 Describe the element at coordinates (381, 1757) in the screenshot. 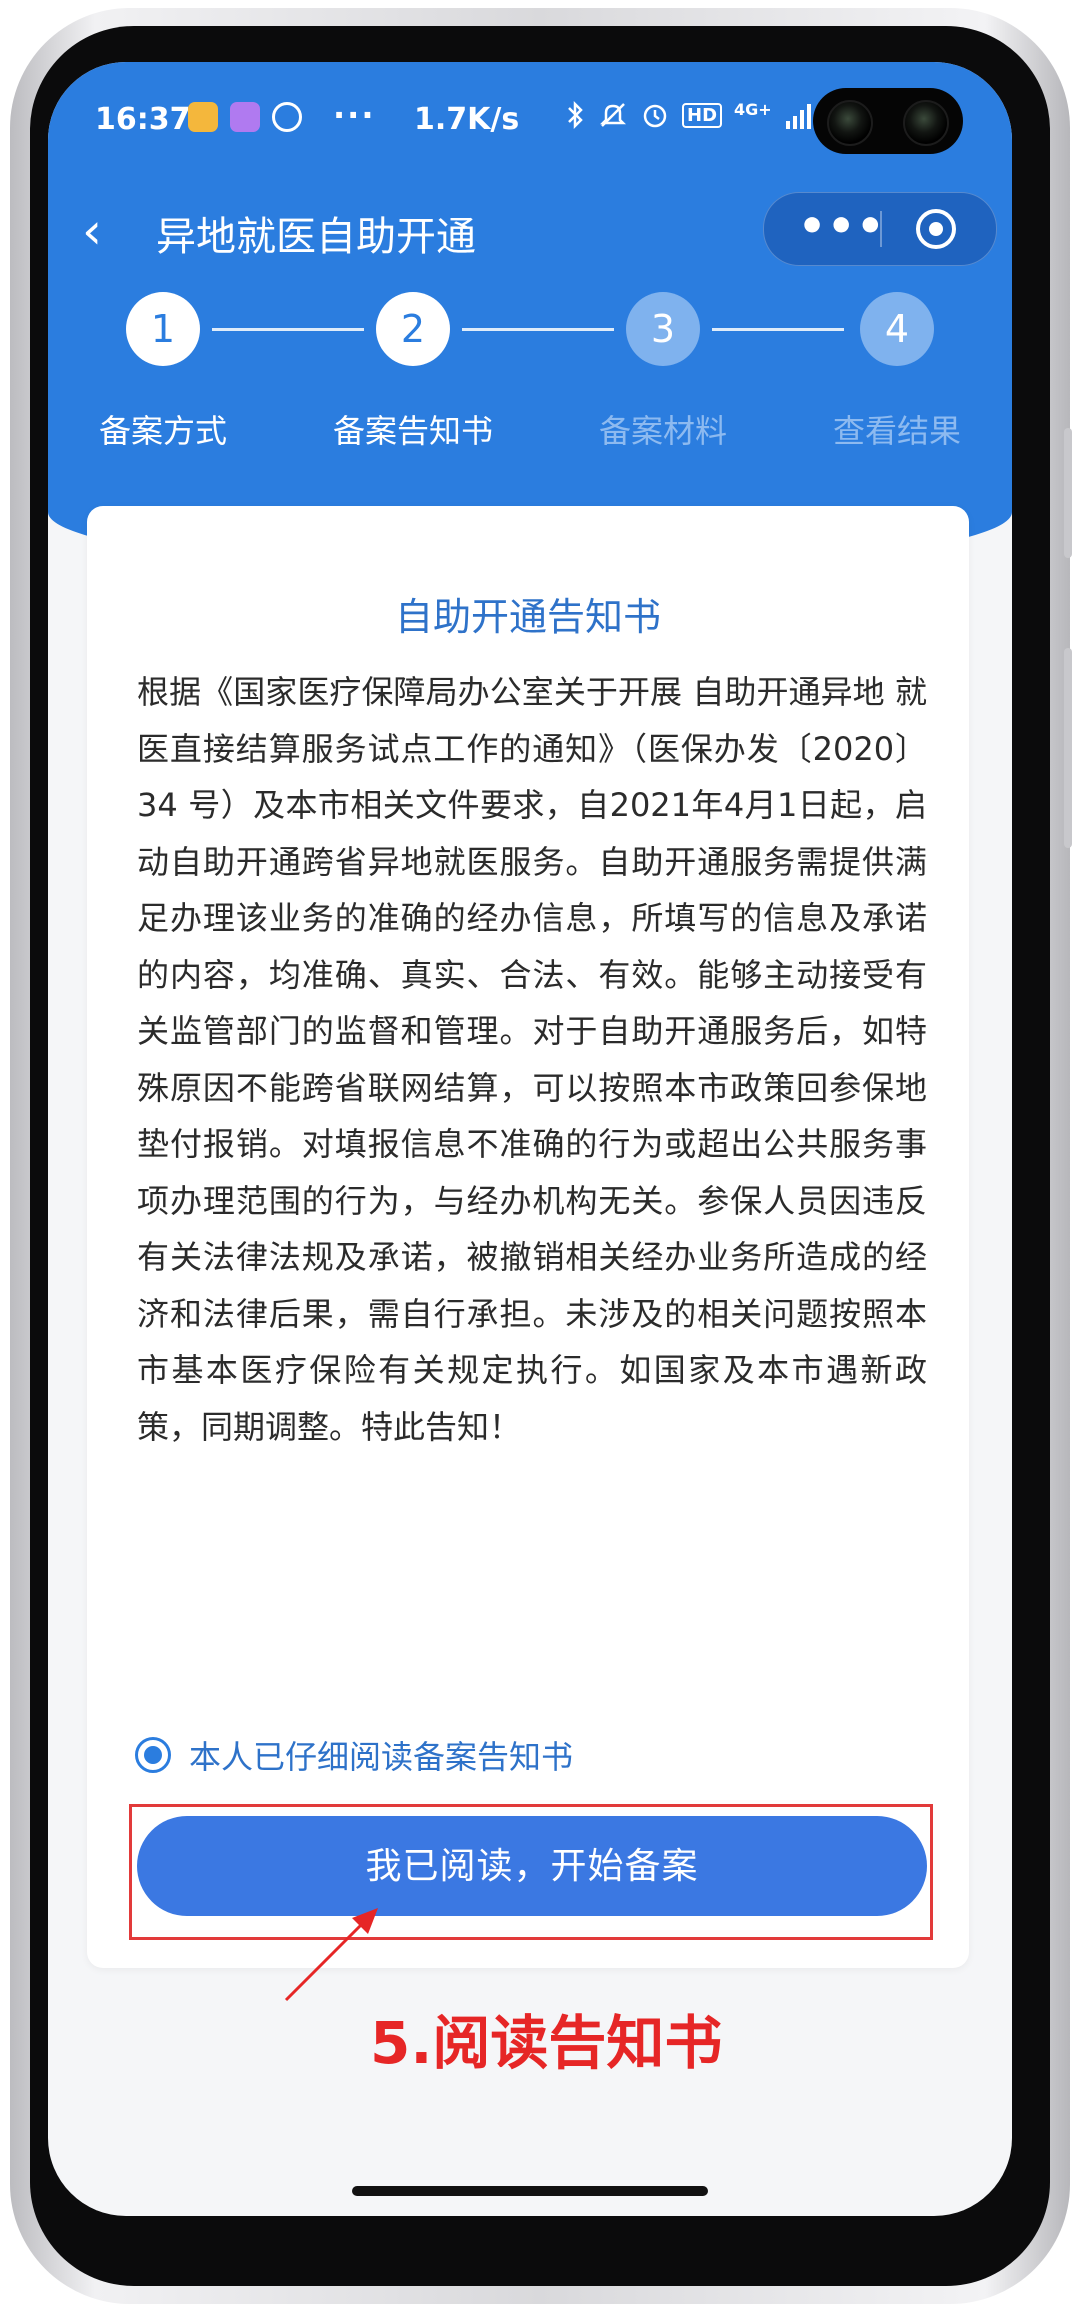

I see `agreement-label: 本人已仔细阅读备案告知书` at that location.